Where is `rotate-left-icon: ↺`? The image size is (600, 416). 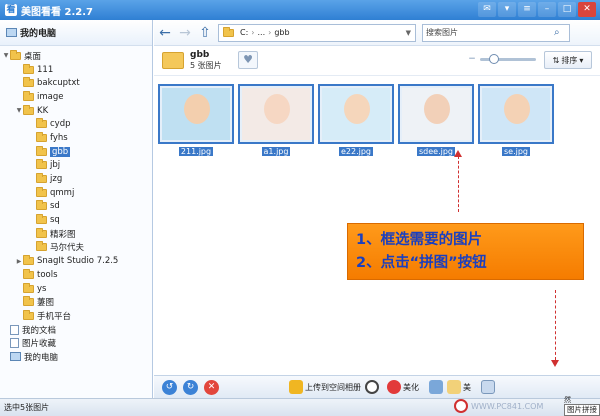
rotate-left-icon: ↺ is located at coordinates (169, 387).